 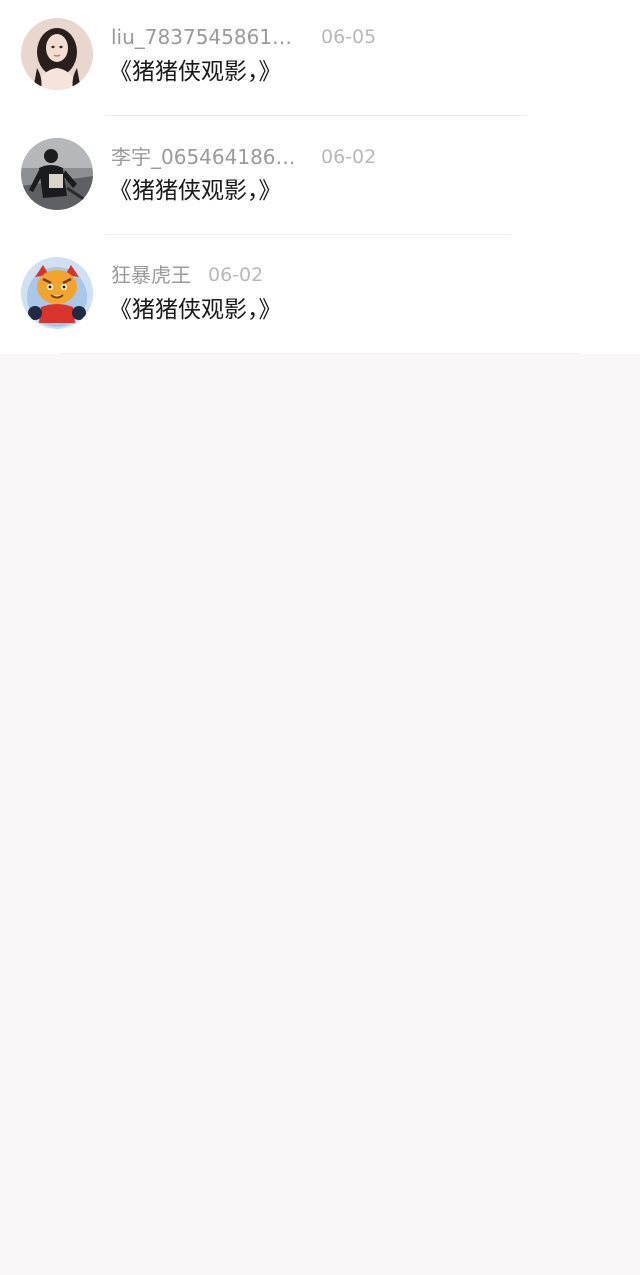 I want to click on comment-date: 06-05, so click(x=349, y=37).